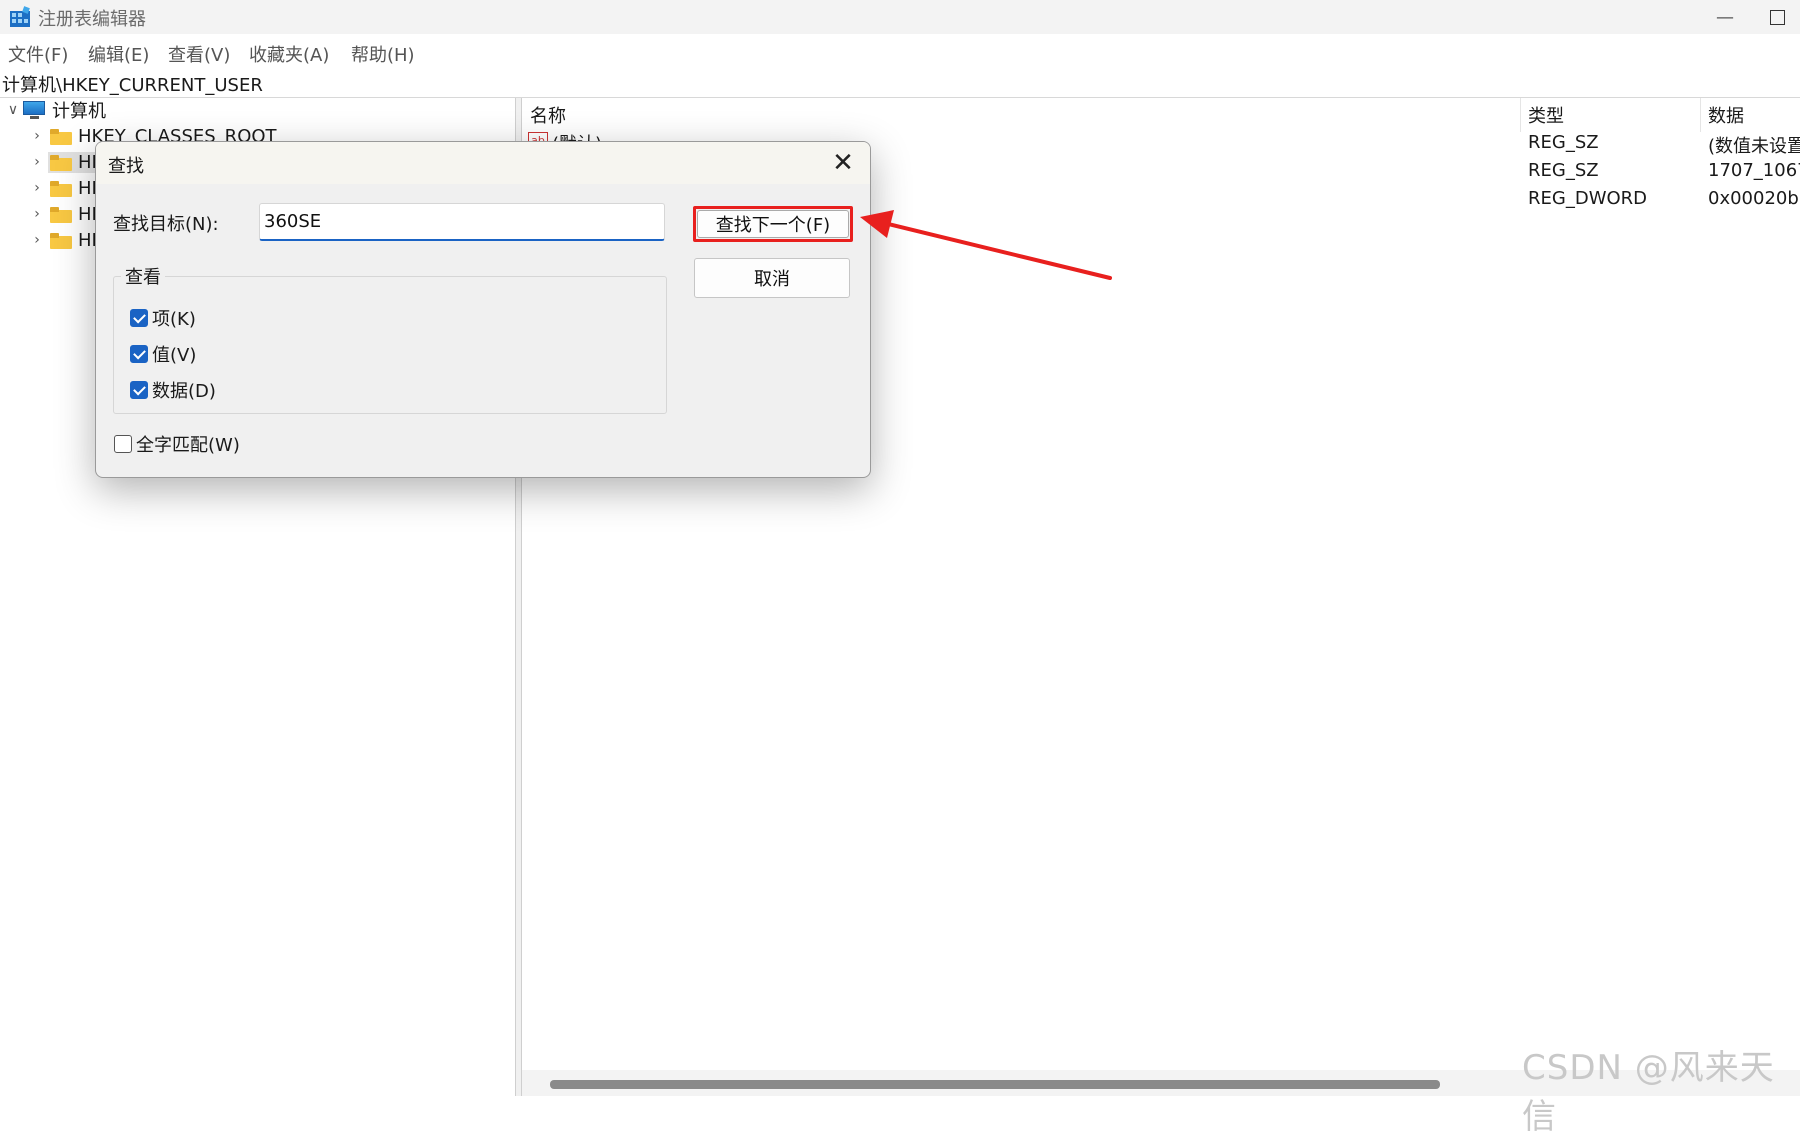 Image resolution: width=1800 pixels, height=1138 pixels. What do you see at coordinates (900, 83) in the screenshot?
I see `address-bar: 计算机\HKEY_CURRENT_USER` at bounding box center [900, 83].